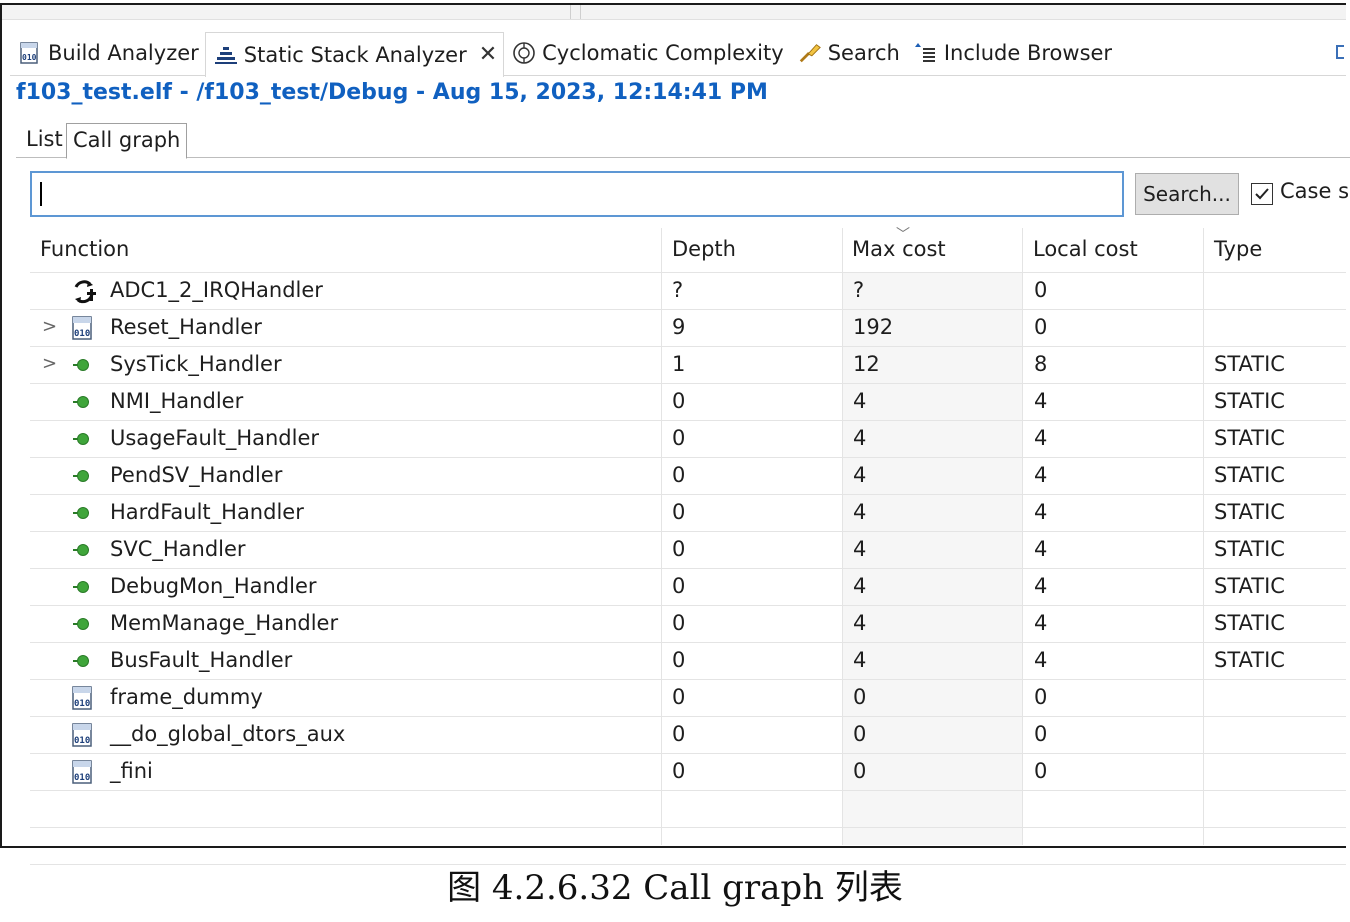 Image resolution: width=1350 pixels, height=922 pixels. What do you see at coordinates (79, 250) in the screenshot?
I see `column-header-function: Function` at bounding box center [79, 250].